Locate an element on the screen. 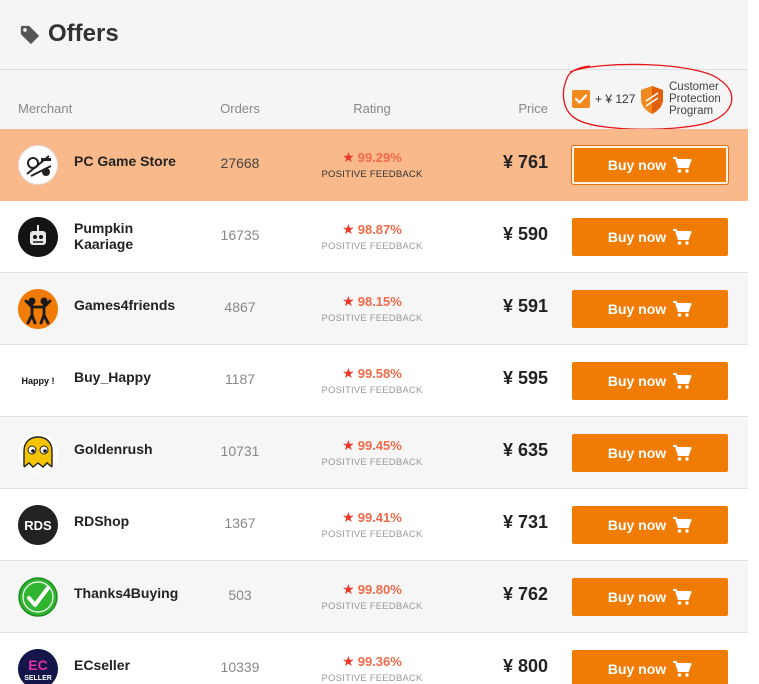 The image size is (759, 684). rating: ★ 98.87% POSITIVE FEEDBACK is located at coordinates (372, 236).